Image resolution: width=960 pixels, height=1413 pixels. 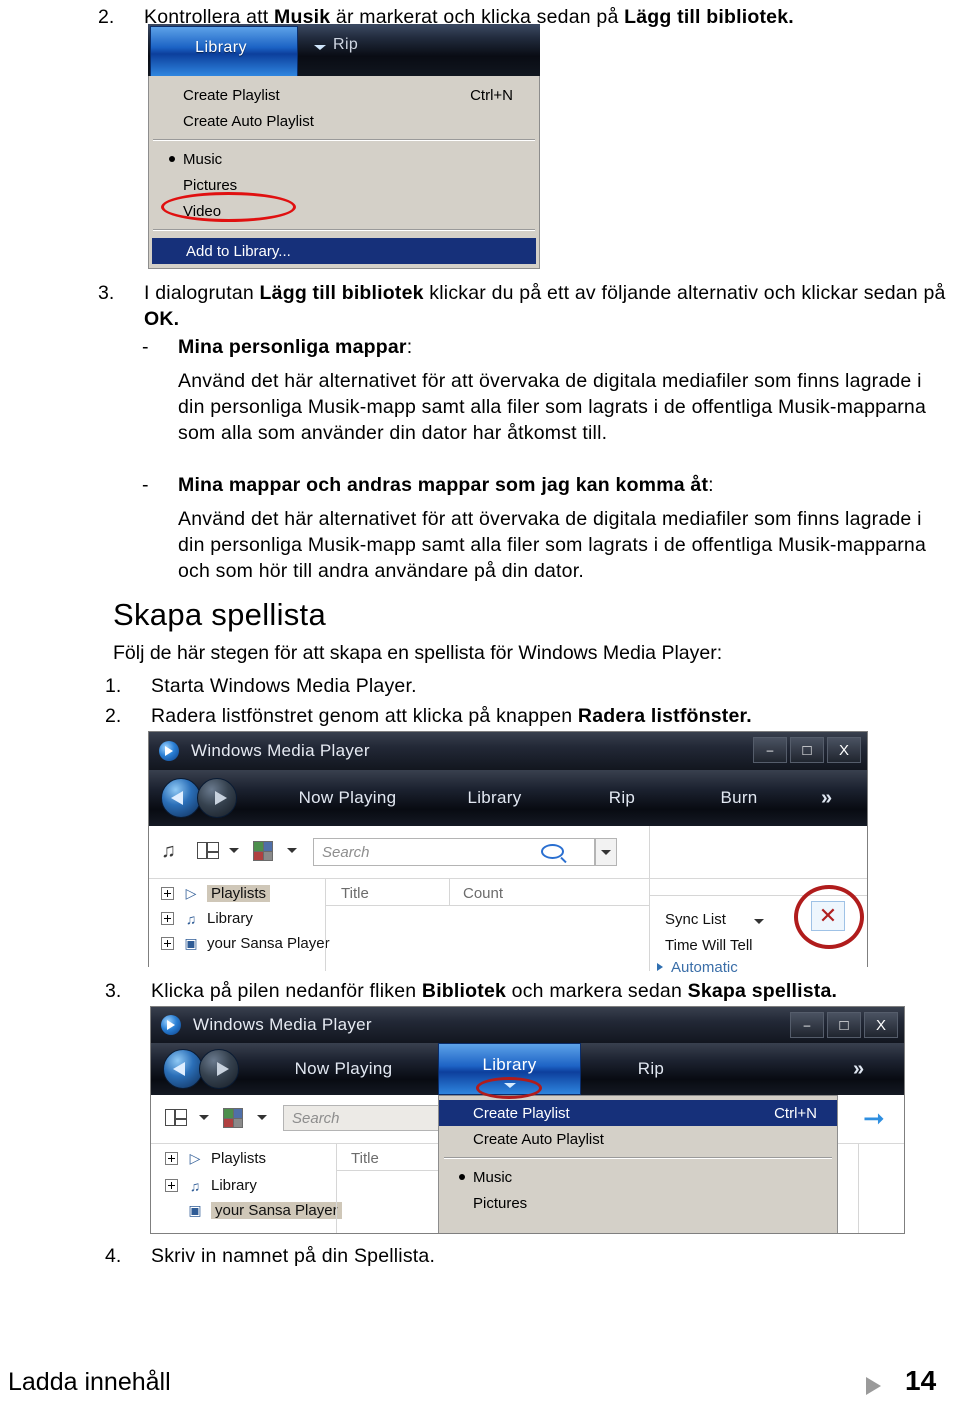 I want to click on sync-list-caret-icon, so click(x=759, y=921).